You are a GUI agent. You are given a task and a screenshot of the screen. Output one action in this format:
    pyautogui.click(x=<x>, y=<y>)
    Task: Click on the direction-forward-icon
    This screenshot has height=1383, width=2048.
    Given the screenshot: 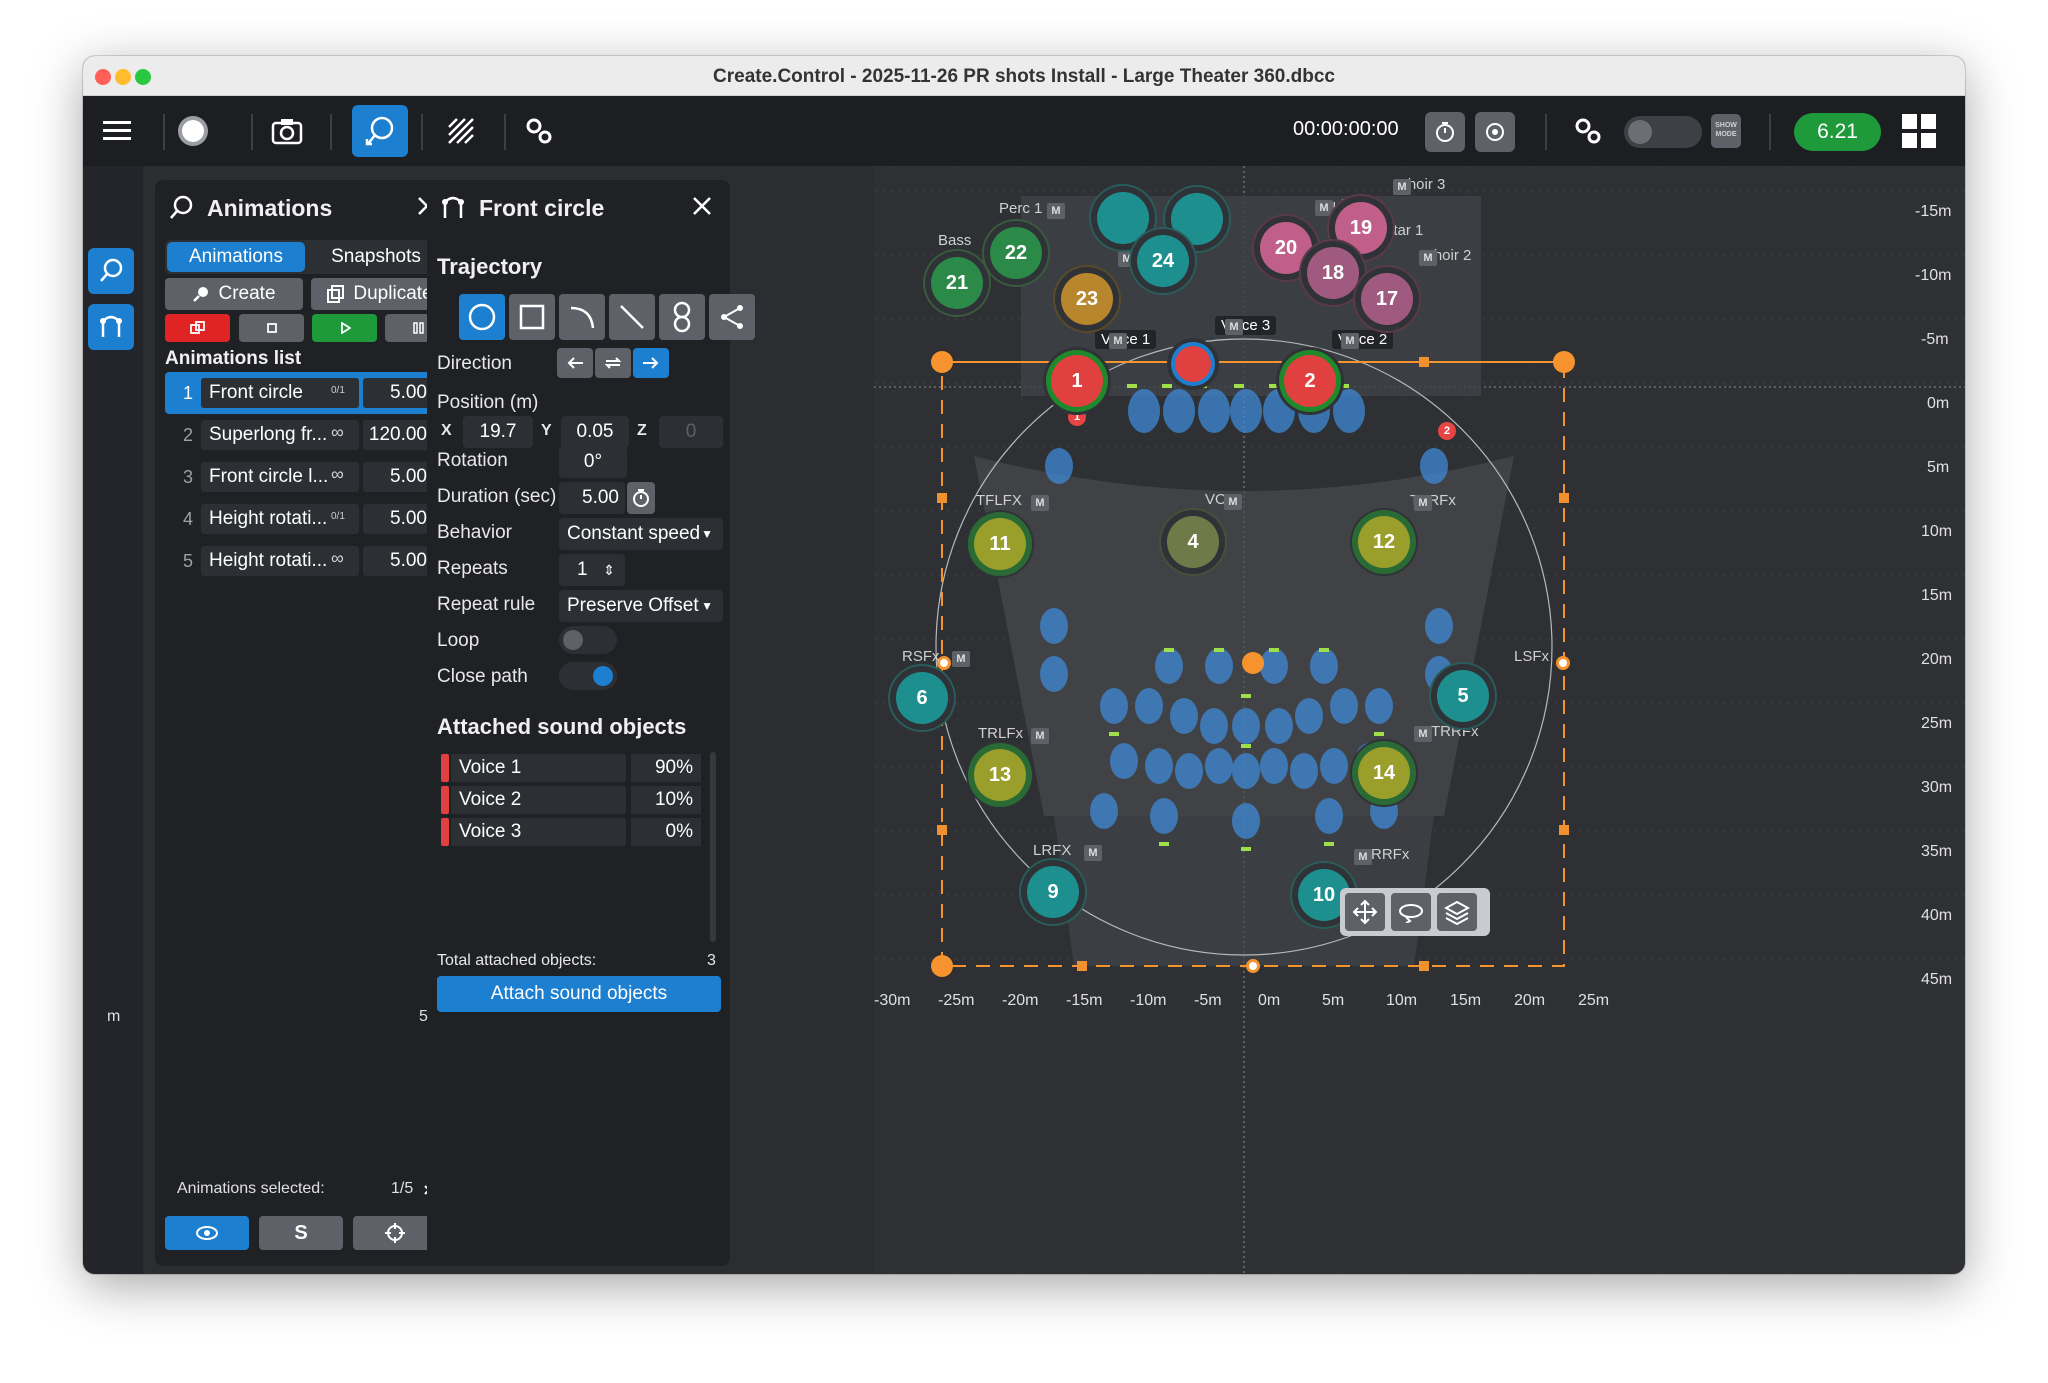 What is the action you would take?
    pyautogui.click(x=651, y=363)
    